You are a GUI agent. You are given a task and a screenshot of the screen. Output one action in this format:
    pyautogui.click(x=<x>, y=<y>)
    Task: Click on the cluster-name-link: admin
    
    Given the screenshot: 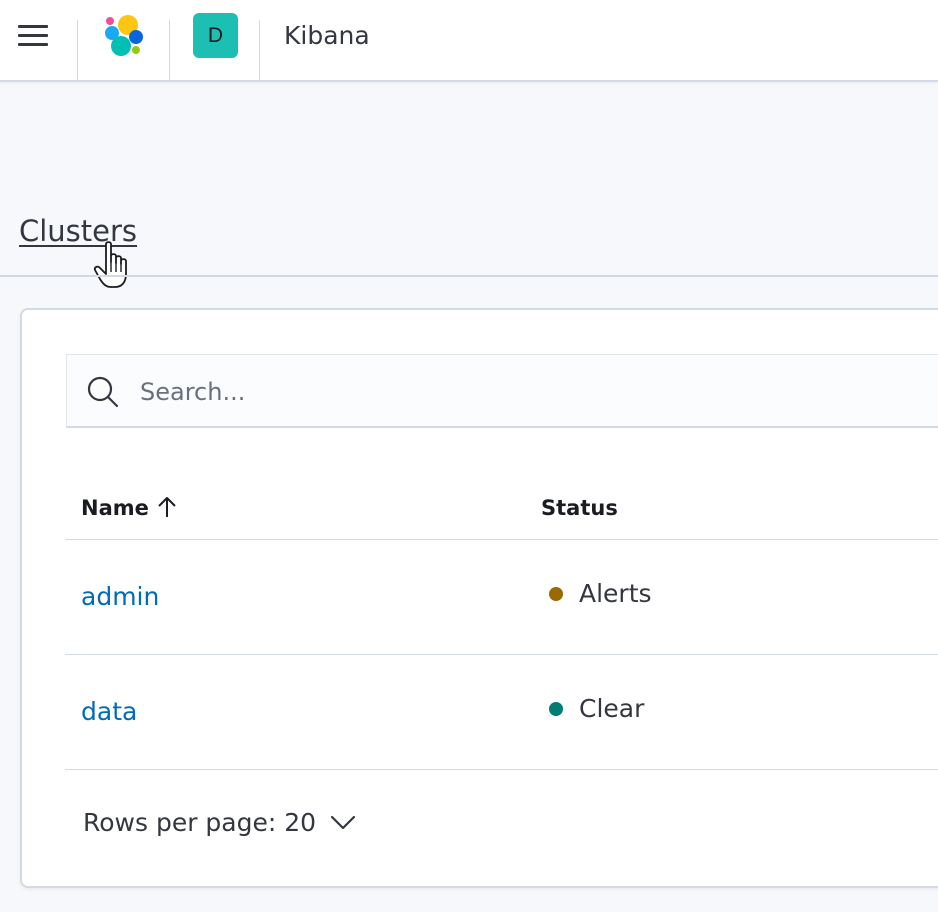 What is the action you would take?
    pyautogui.click(x=120, y=597)
    